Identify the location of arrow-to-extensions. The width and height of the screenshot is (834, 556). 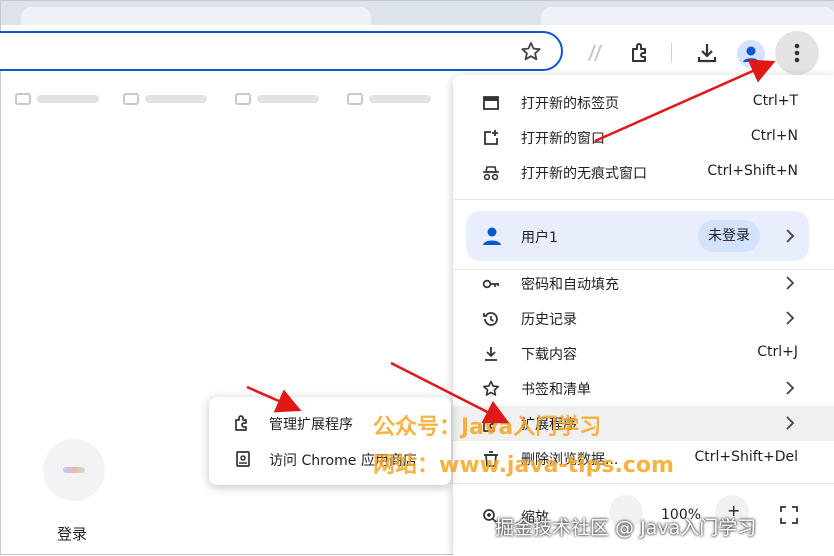
(450, 392).